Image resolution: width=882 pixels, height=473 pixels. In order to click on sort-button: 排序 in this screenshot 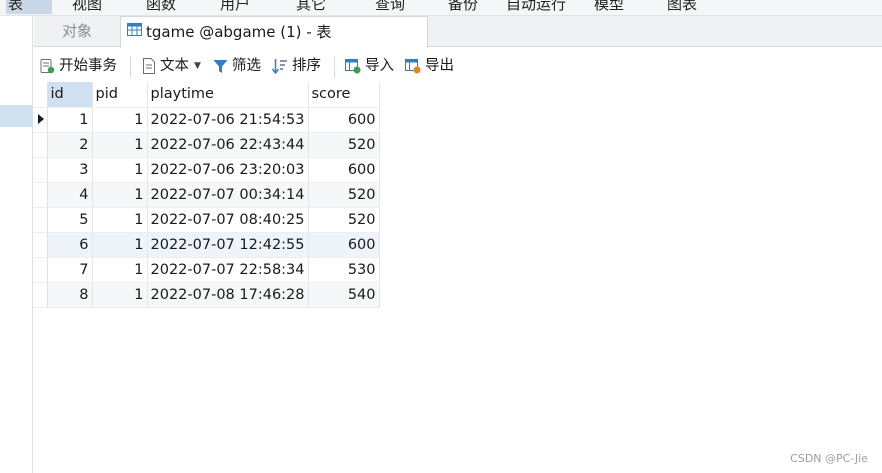, I will do `click(296, 66)`.